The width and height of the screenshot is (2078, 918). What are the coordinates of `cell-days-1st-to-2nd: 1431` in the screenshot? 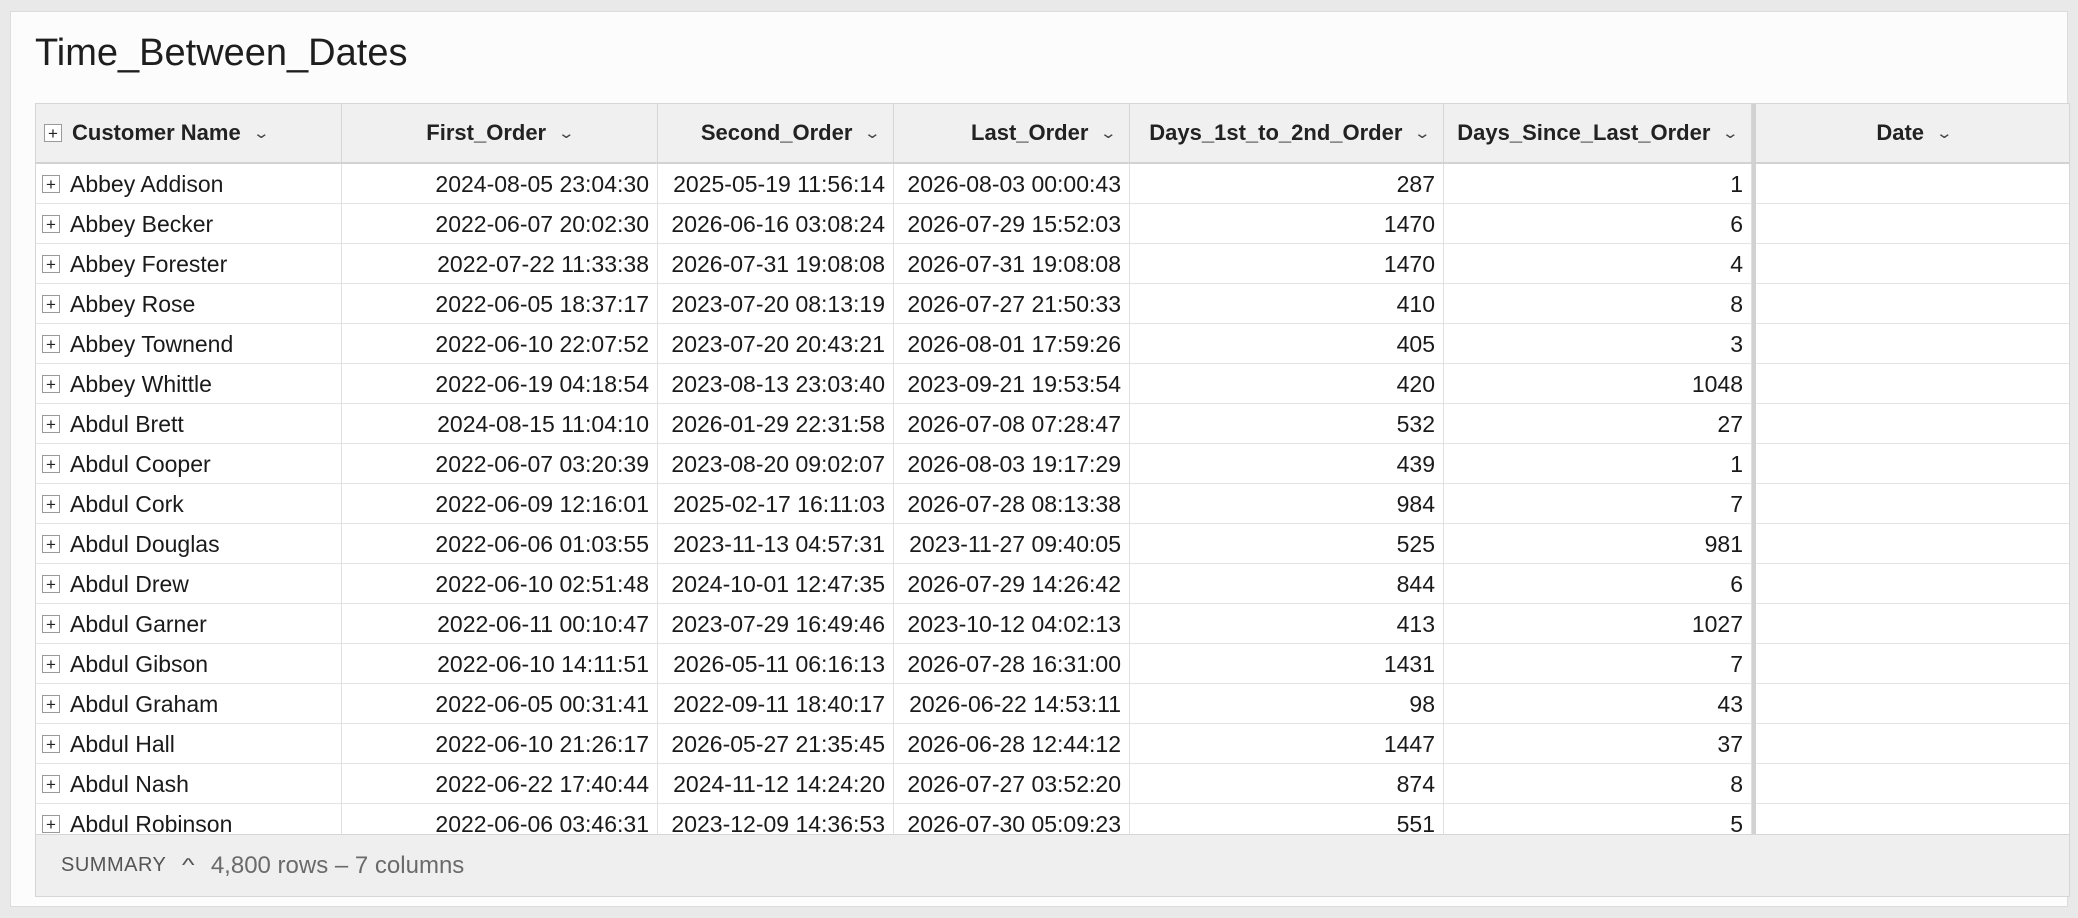 It's located at (1287, 664).